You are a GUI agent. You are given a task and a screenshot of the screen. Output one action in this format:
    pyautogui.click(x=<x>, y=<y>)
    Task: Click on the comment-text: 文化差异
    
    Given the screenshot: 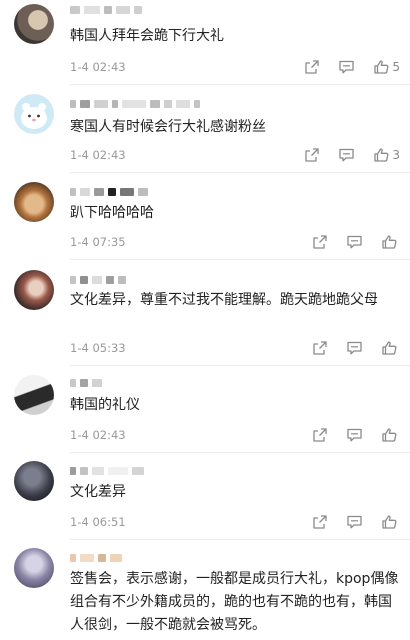 What is the action you would take?
    pyautogui.click(x=98, y=492)
    